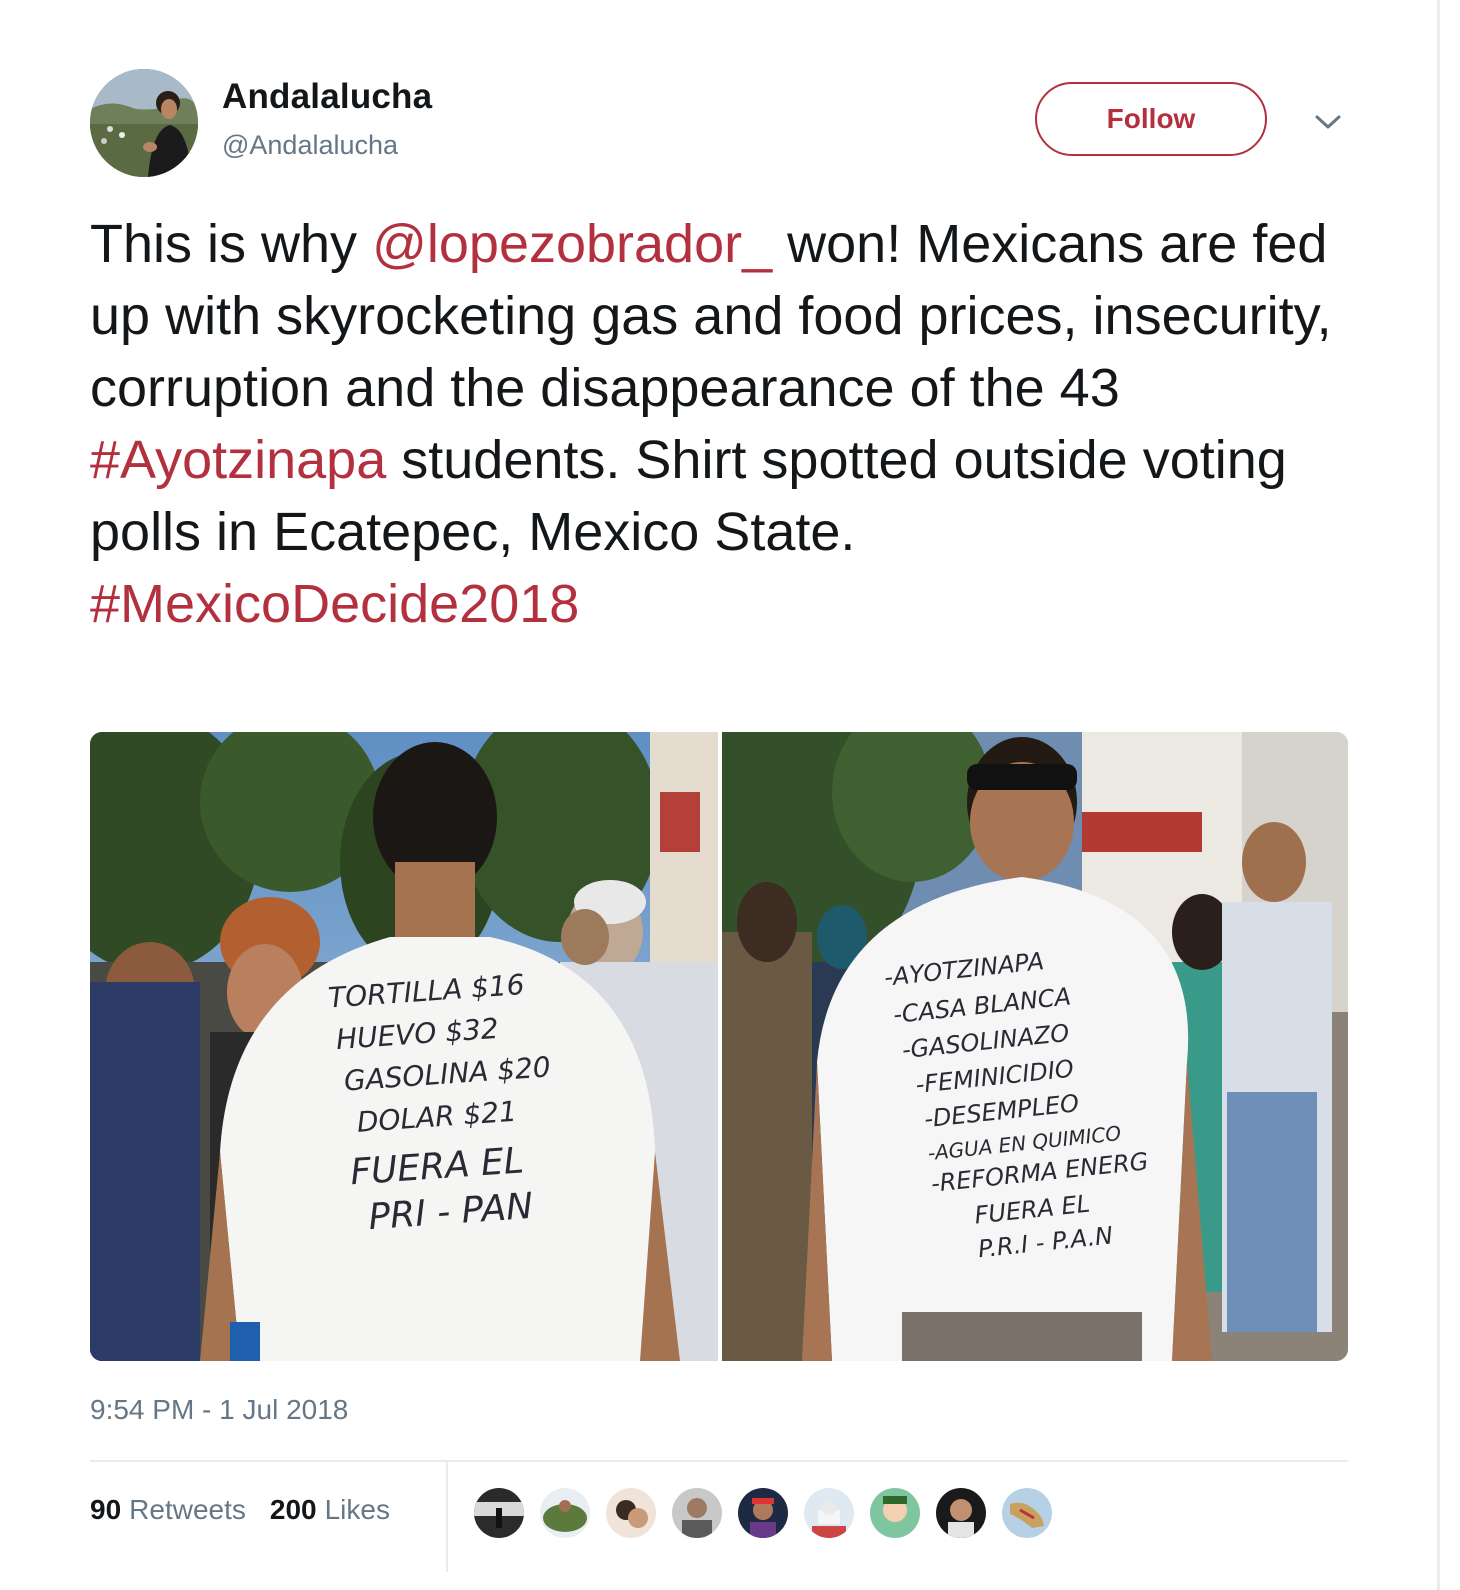 Image resolution: width=1460 pixels, height=1590 pixels. I want to click on likes-count: 200, so click(293, 1509).